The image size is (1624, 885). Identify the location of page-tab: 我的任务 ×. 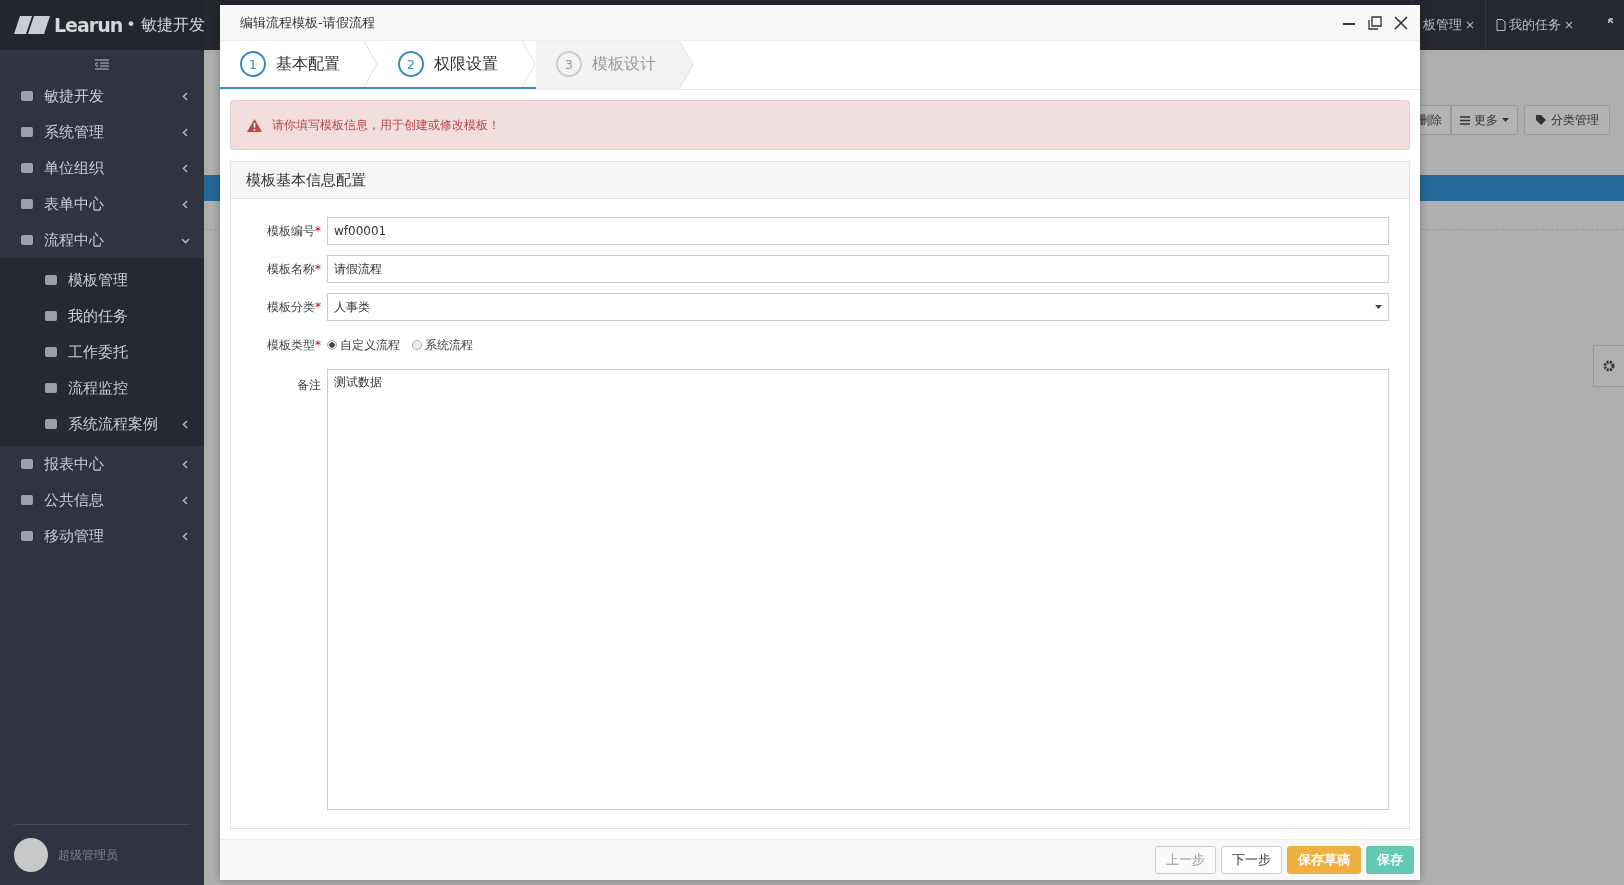
(1534, 25).